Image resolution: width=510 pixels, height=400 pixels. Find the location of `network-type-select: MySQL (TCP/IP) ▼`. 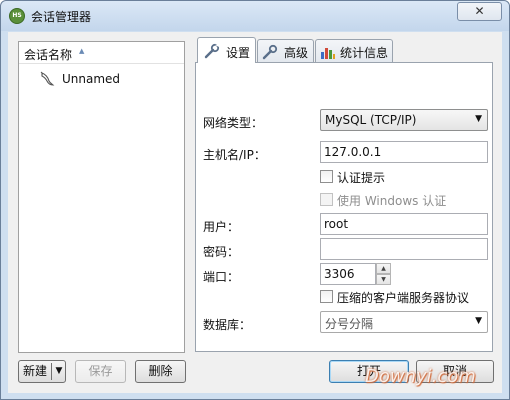

network-type-select: MySQL (TCP/IP) ▼ is located at coordinates (404, 120).